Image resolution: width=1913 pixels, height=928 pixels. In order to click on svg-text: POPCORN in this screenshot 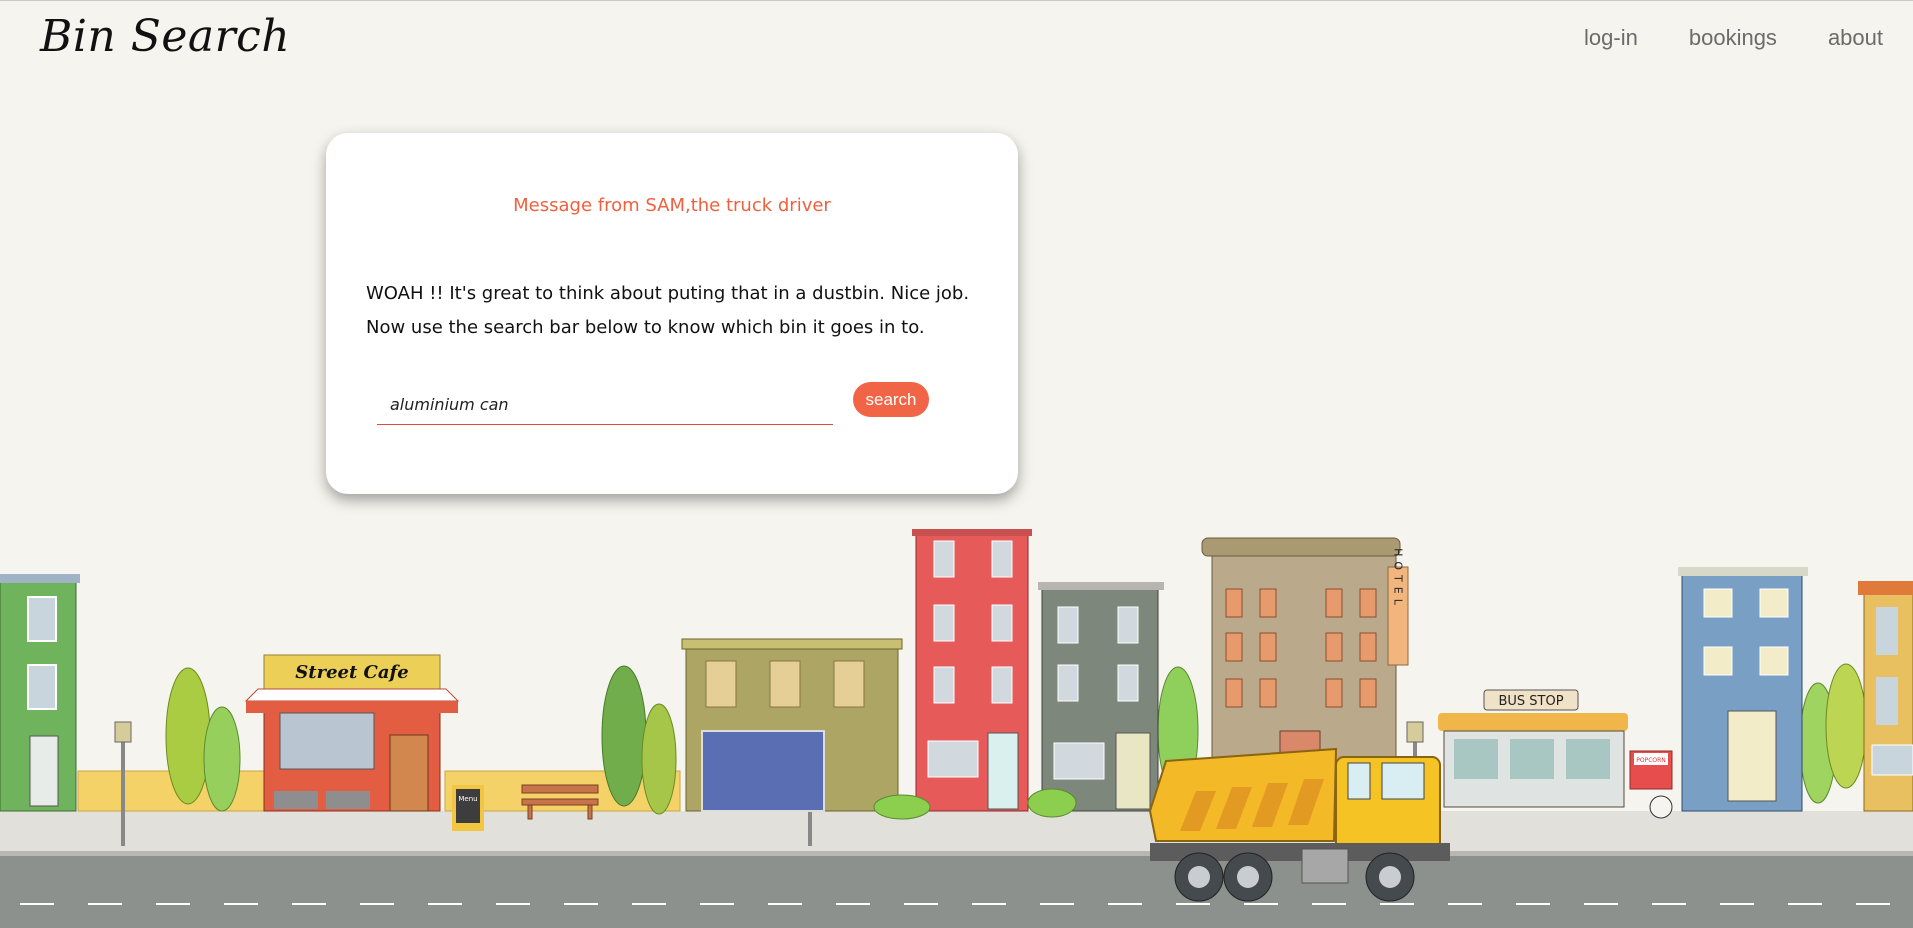, I will do `click(1651, 760)`.